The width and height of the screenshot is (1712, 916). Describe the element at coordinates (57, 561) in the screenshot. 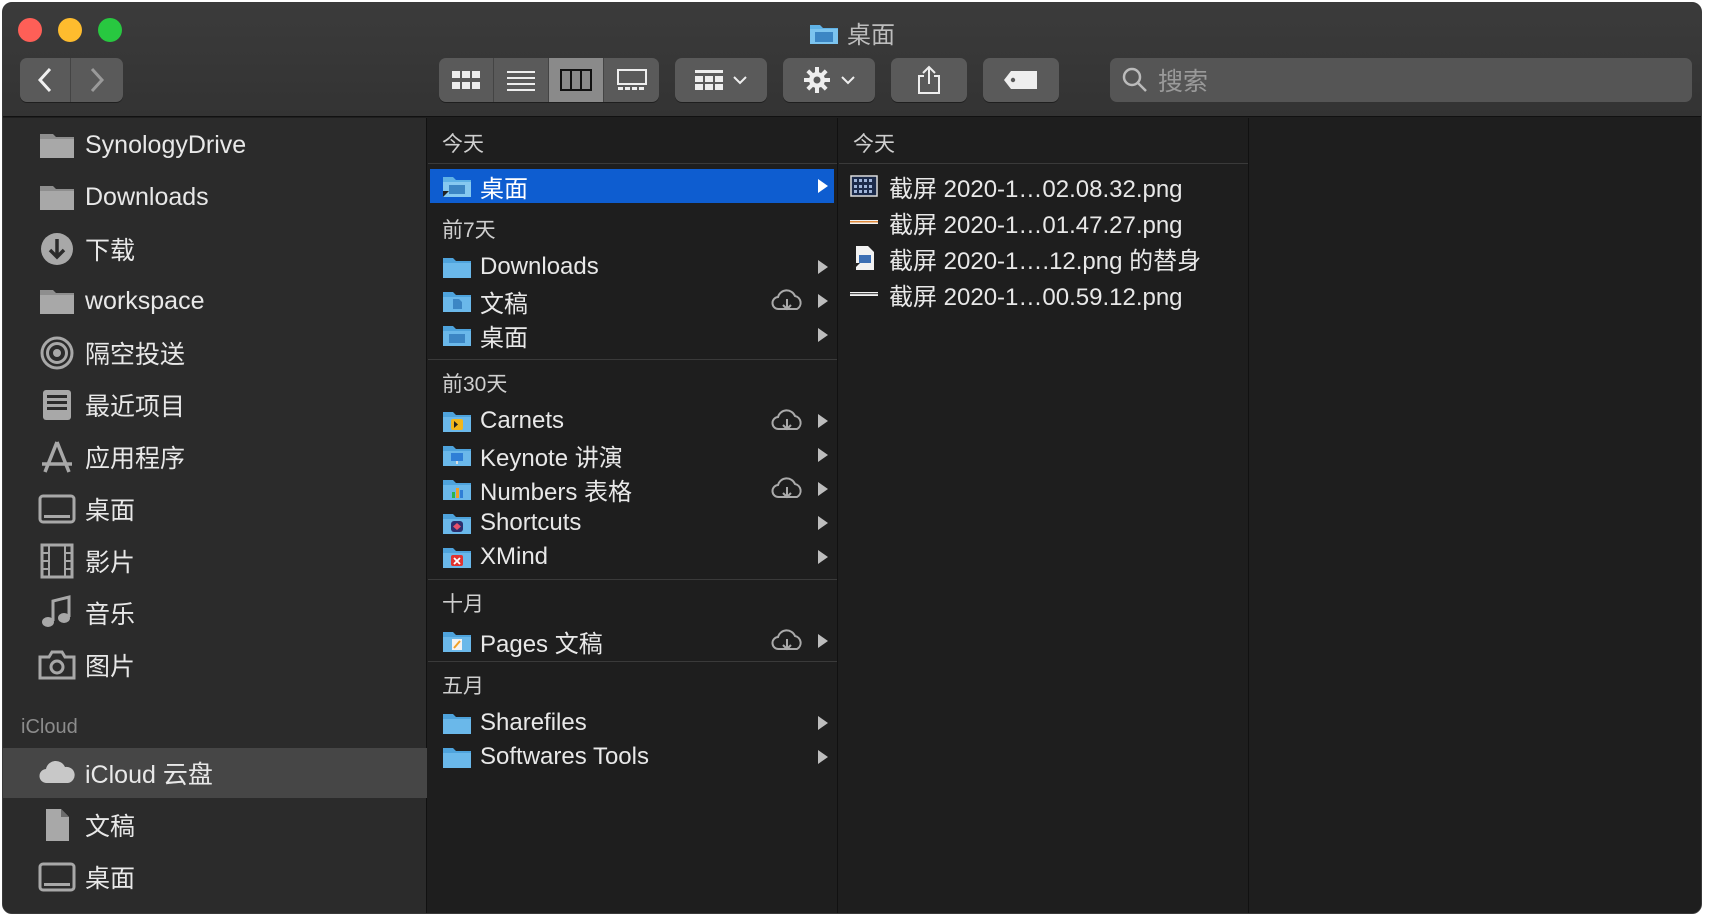

I see `movies-icon` at that location.